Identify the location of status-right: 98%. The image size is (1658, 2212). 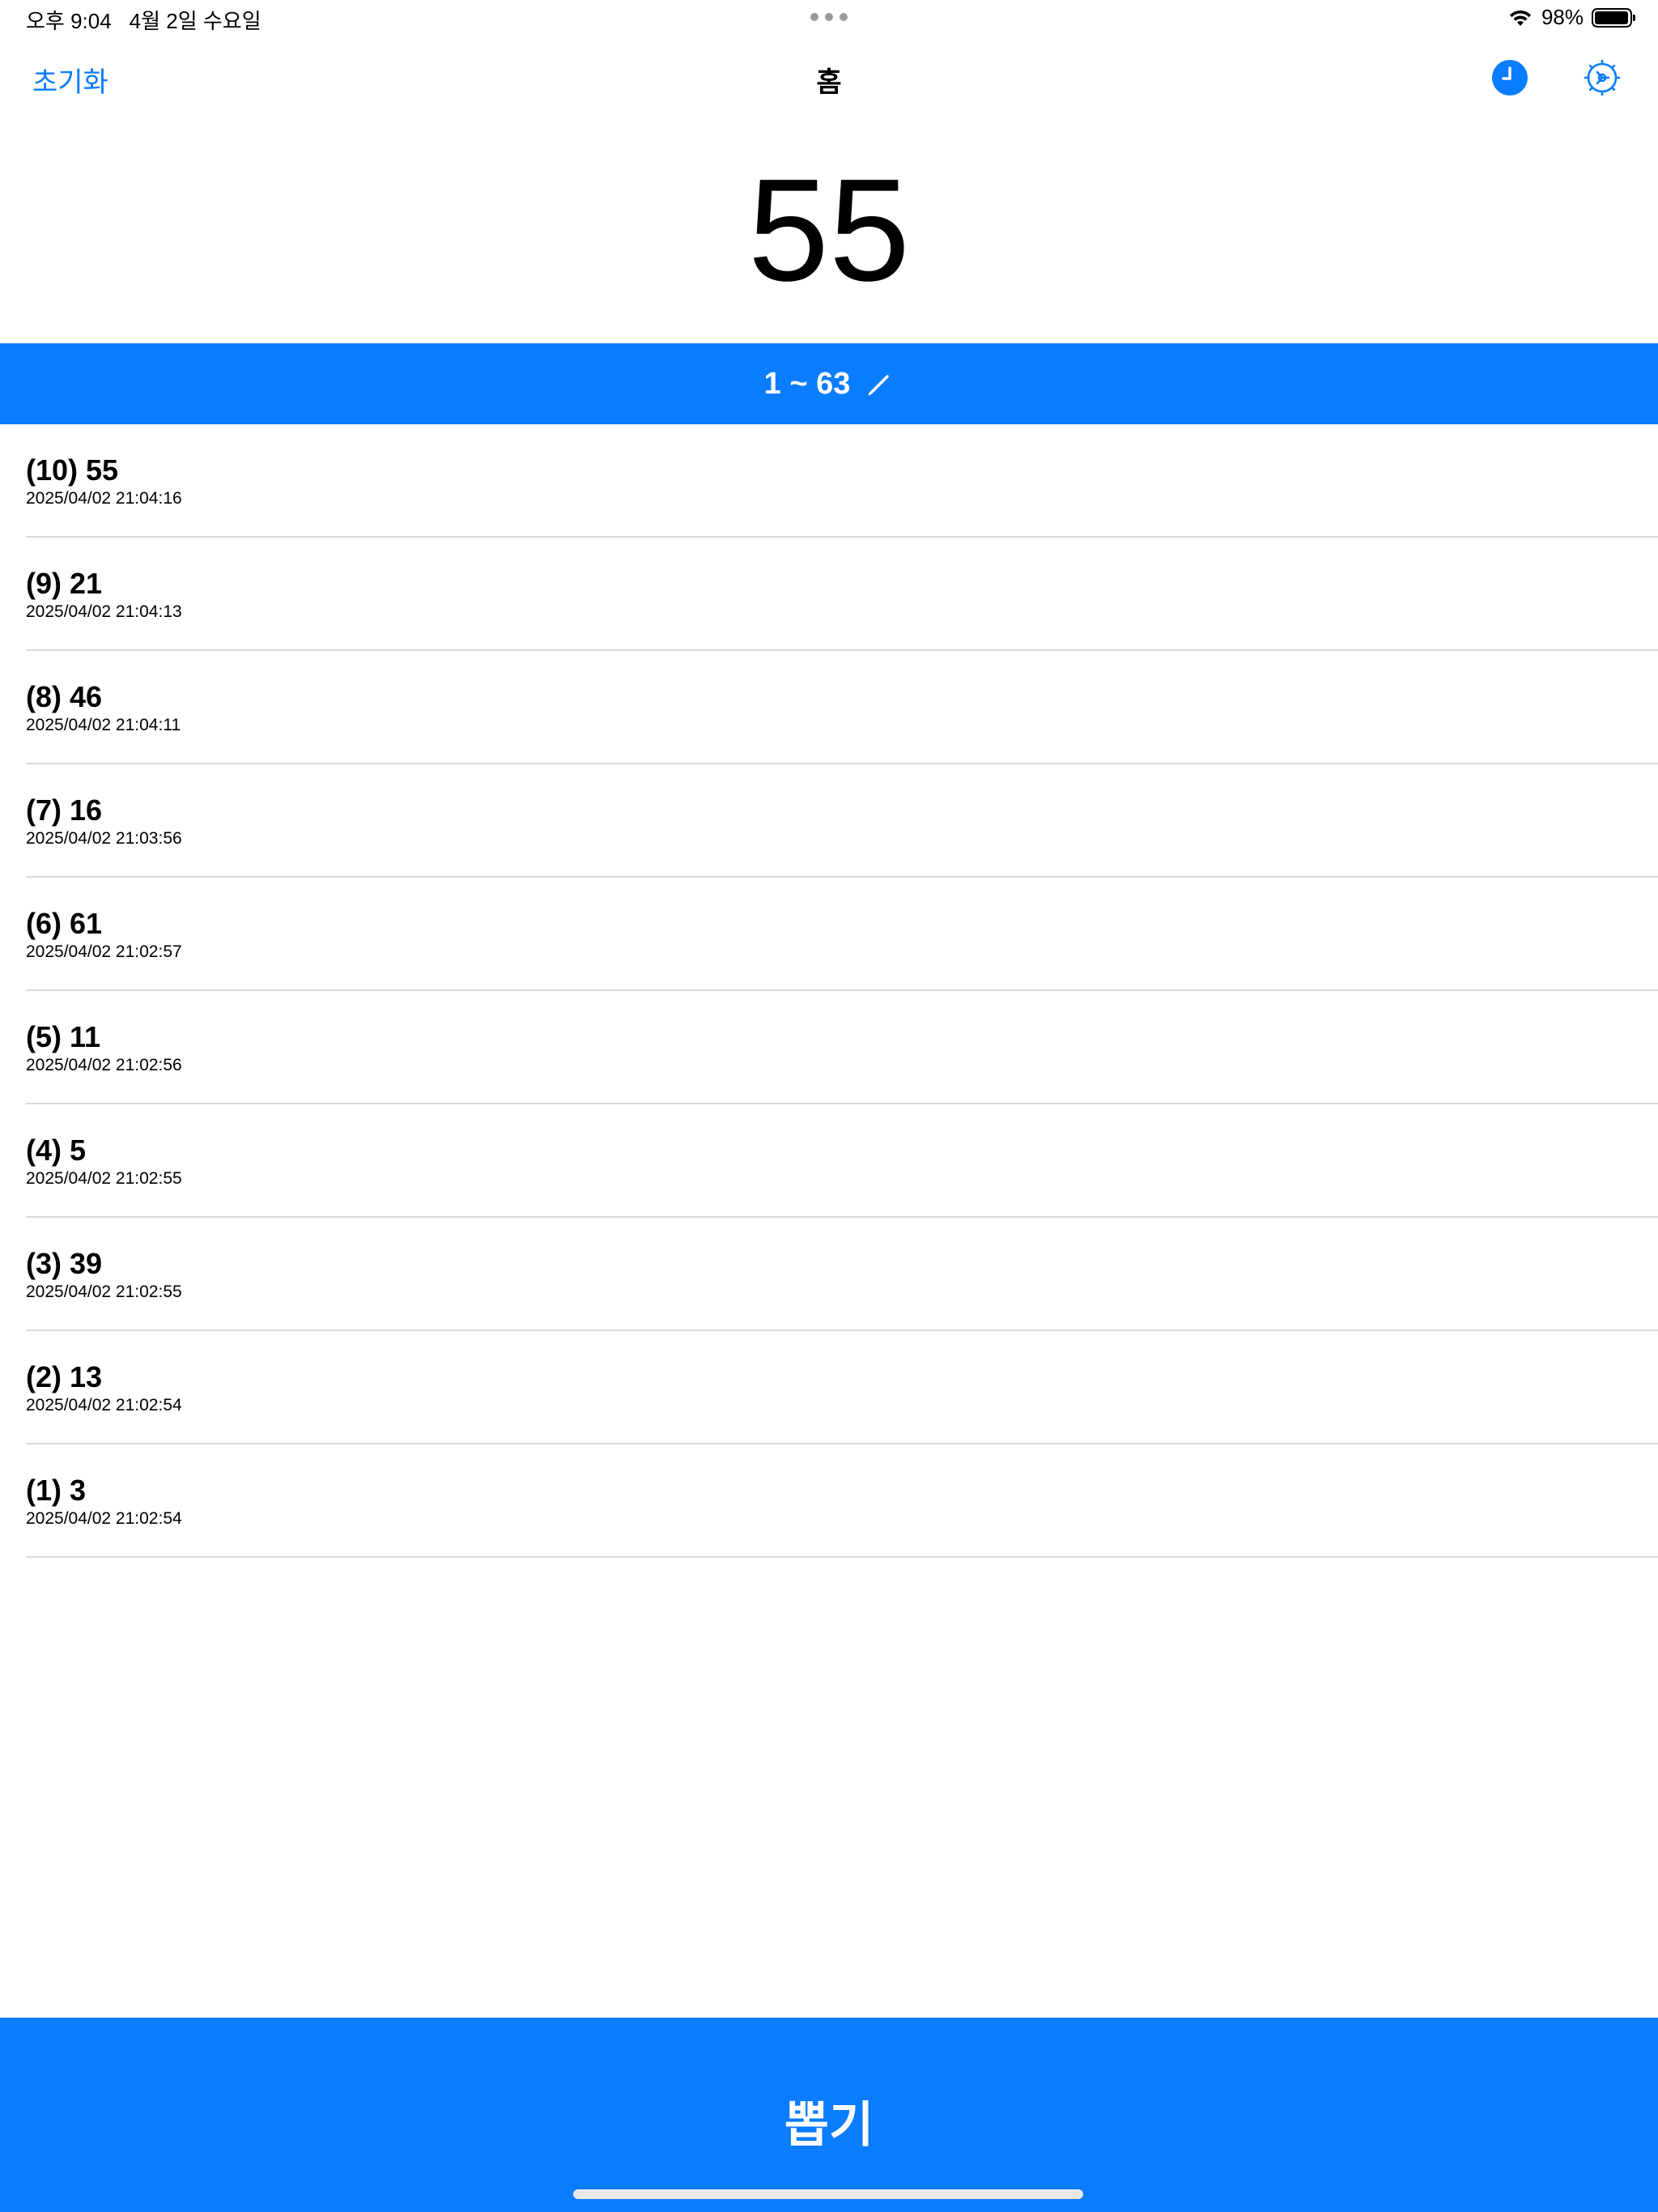
(1571, 18).